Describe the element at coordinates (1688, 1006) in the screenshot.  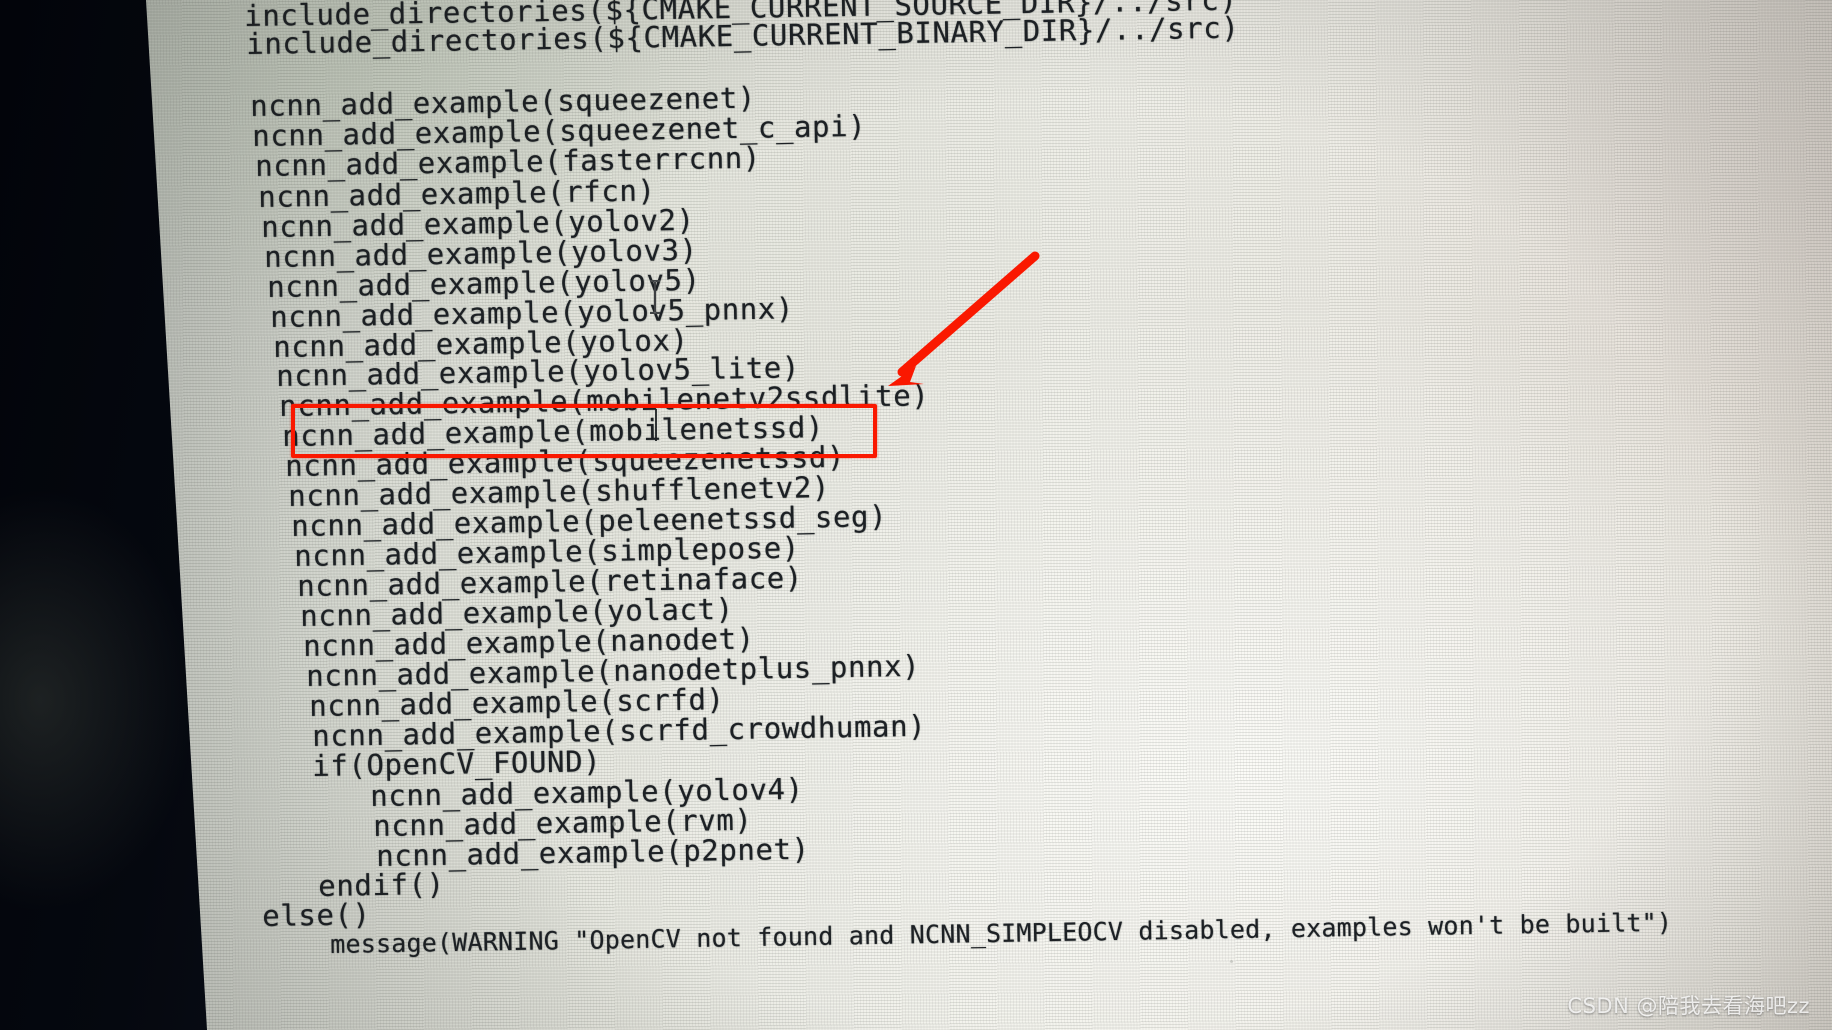
I see `csdn-watermark: CSDN @陪我去看海吧zz` at that location.